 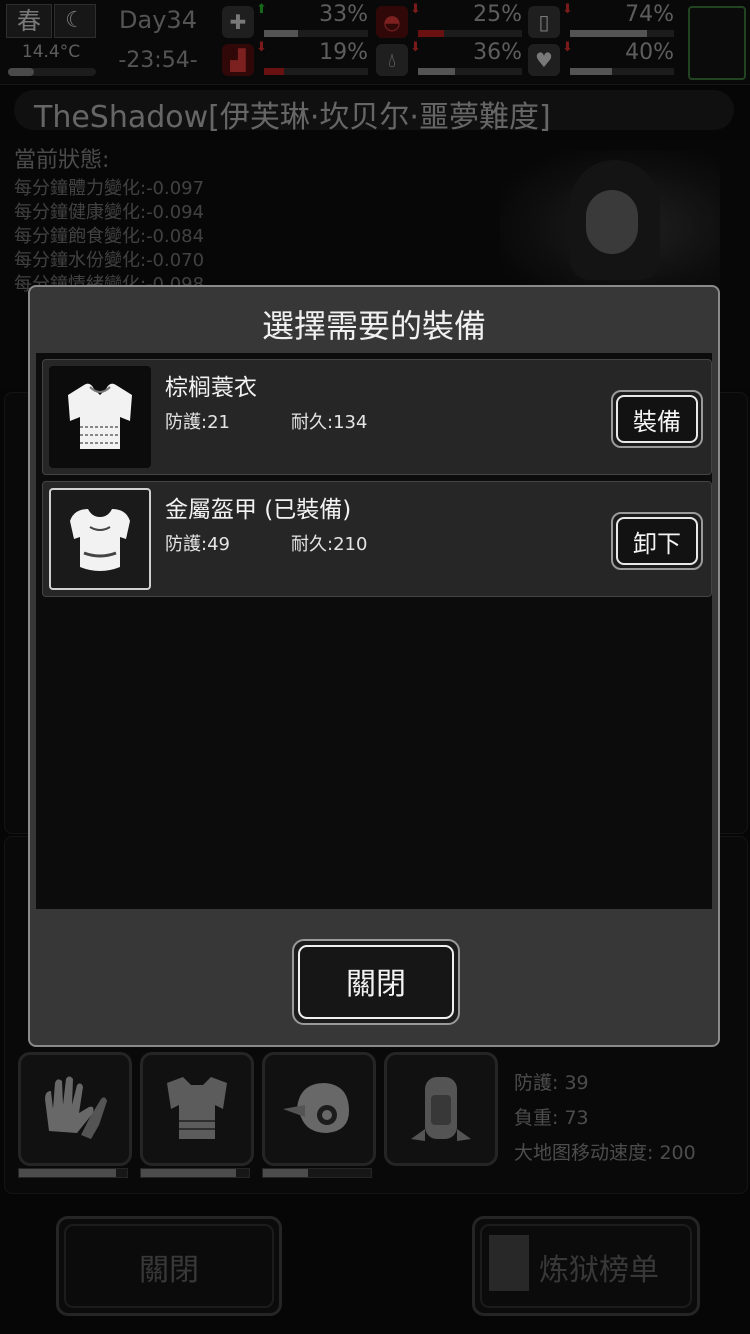 I want to click on dialog-close-button: 關閉, so click(x=376, y=982).